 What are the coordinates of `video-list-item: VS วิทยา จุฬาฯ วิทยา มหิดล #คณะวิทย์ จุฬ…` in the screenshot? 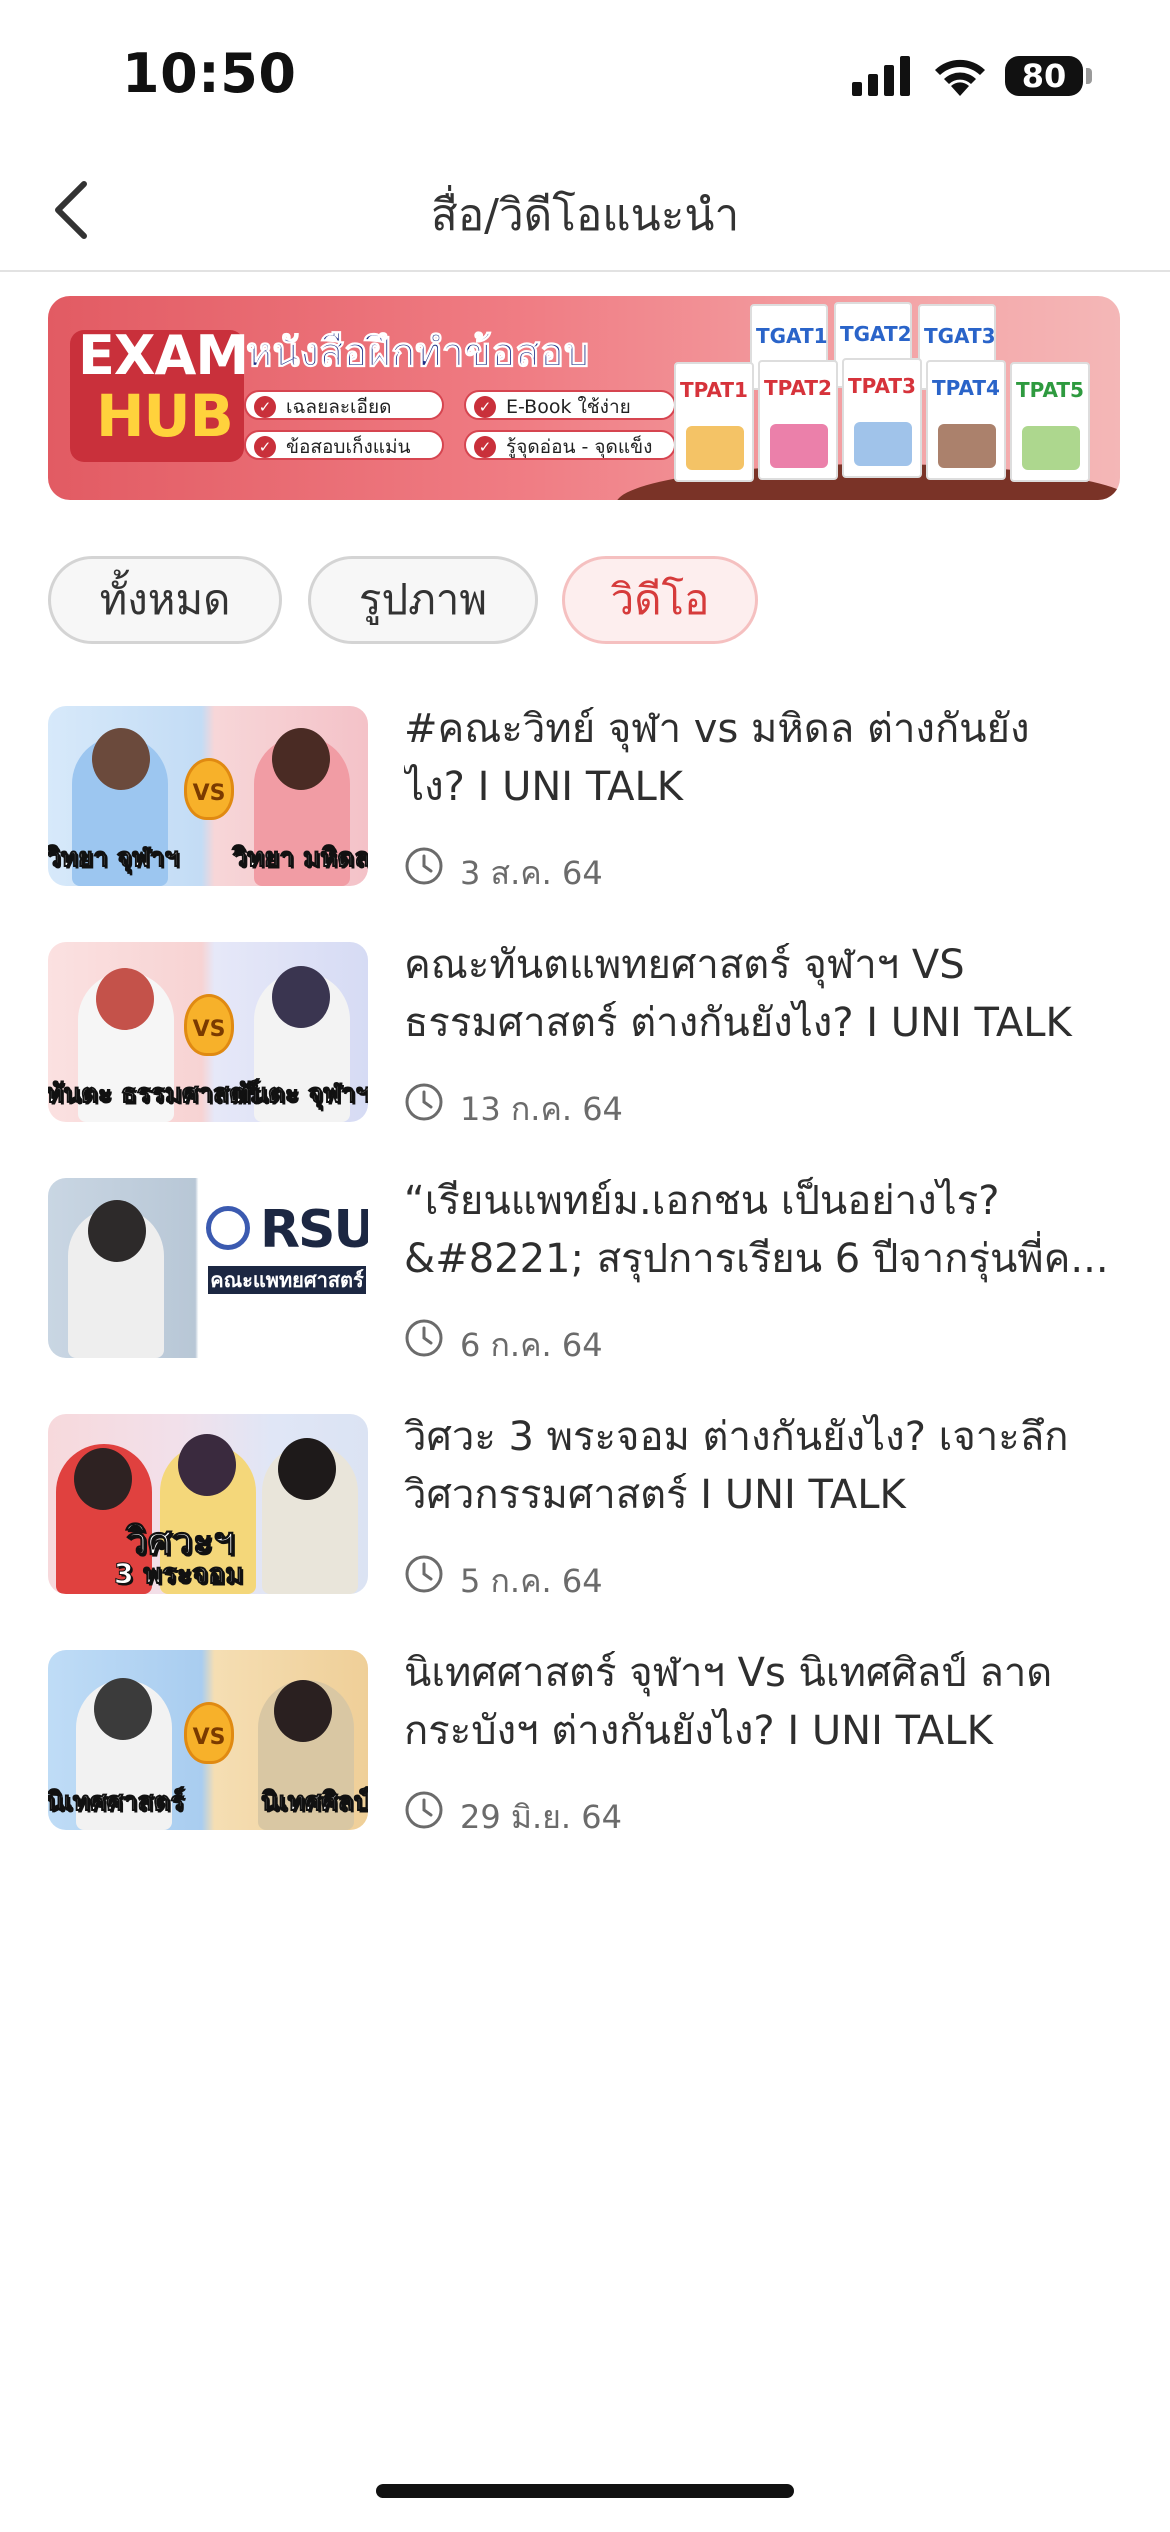 It's located at (585, 799).